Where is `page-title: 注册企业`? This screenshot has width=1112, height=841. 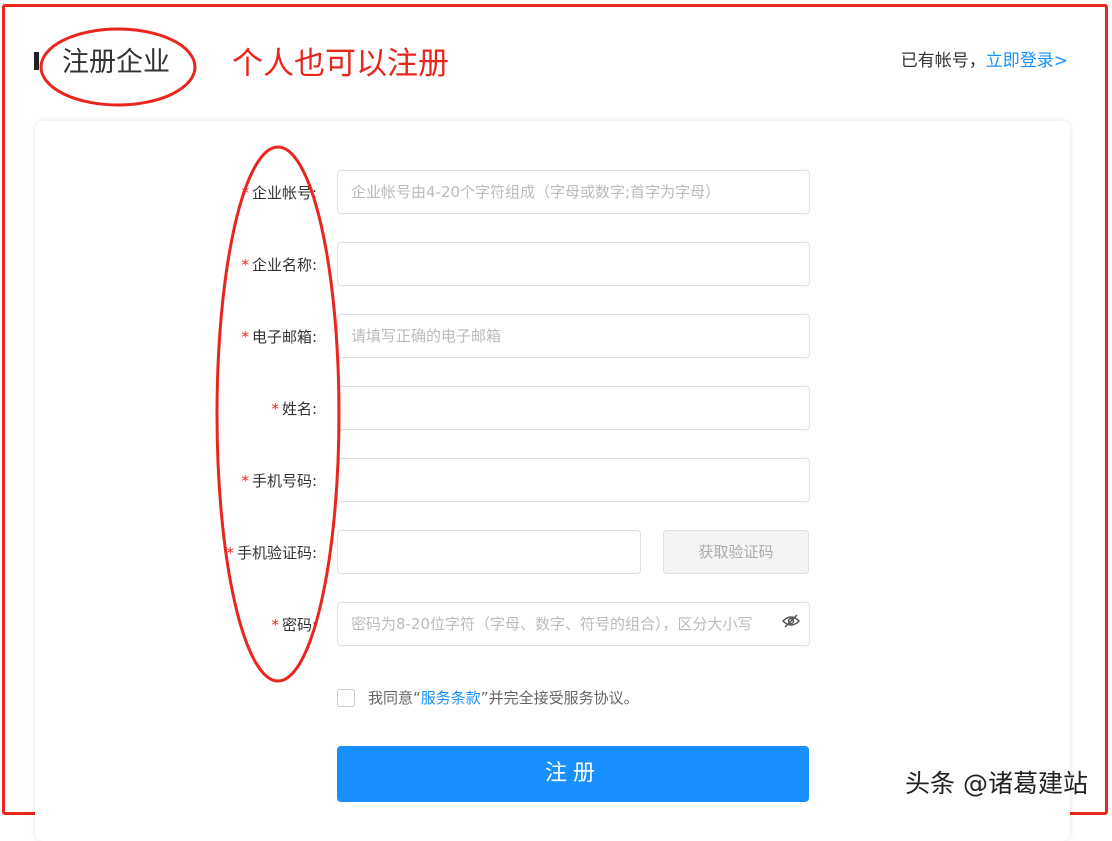 page-title: 注册企业 is located at coordinates (116, 62).